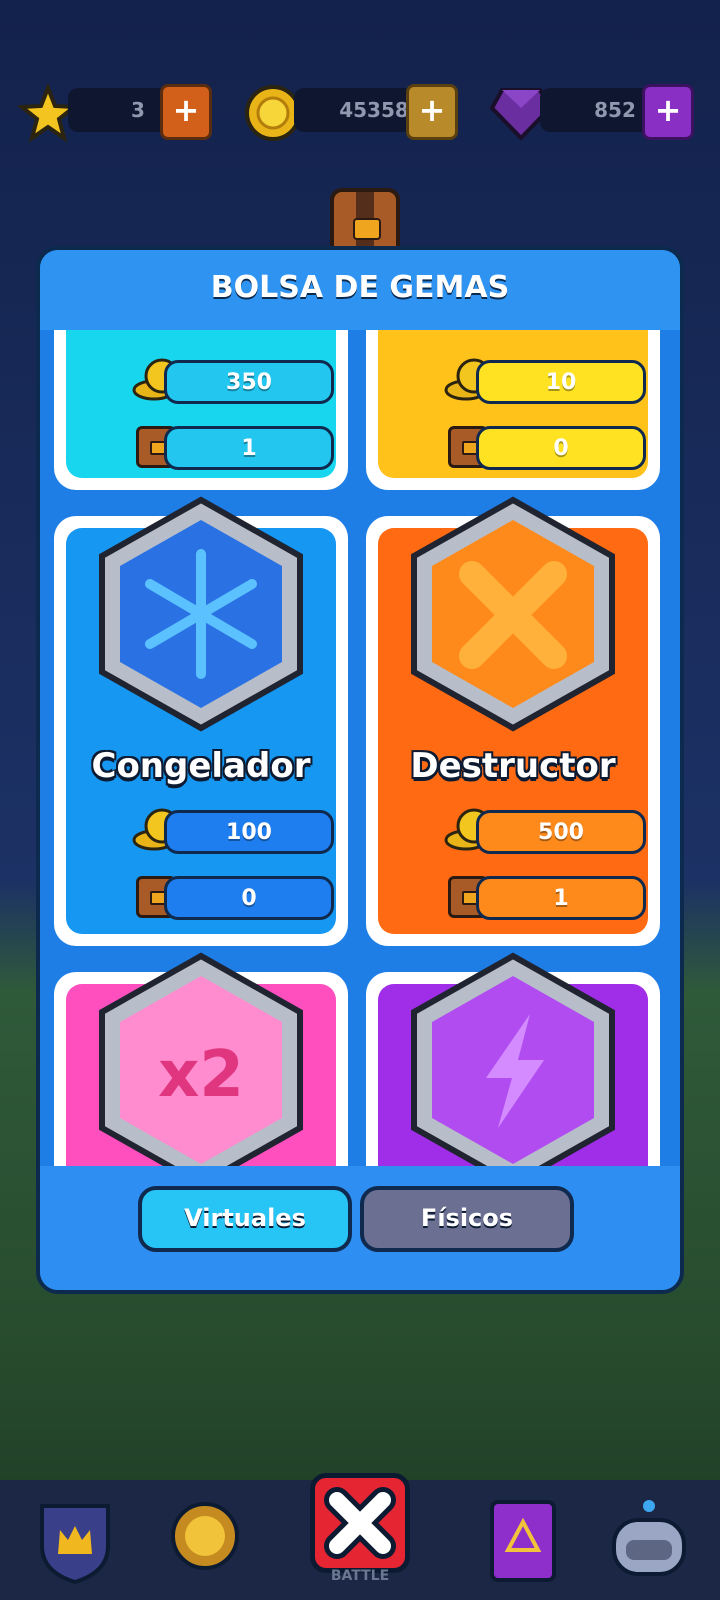 This screenshot has height=1600, width=720. What do you see at coordinates (201, 410) in the screenshot?
I see `gem-card: 350 1` at bounding box center [201, 410].